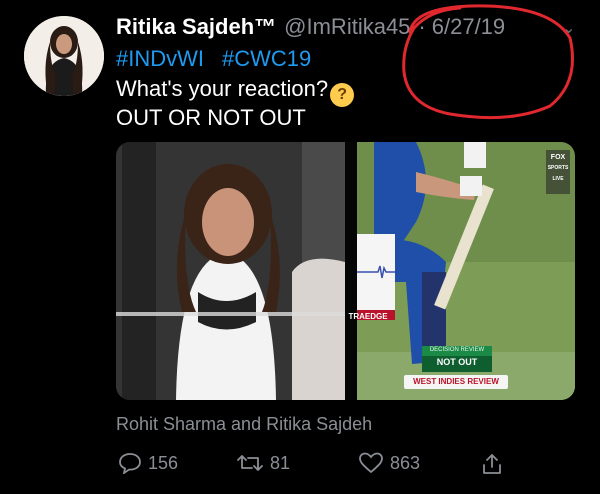 This screenshot has width=600, height=494. What do you see at coordinates (342, 95) in the screenshot?
I see `thinking-face-icon: ?` at bounding box center [342, 95].